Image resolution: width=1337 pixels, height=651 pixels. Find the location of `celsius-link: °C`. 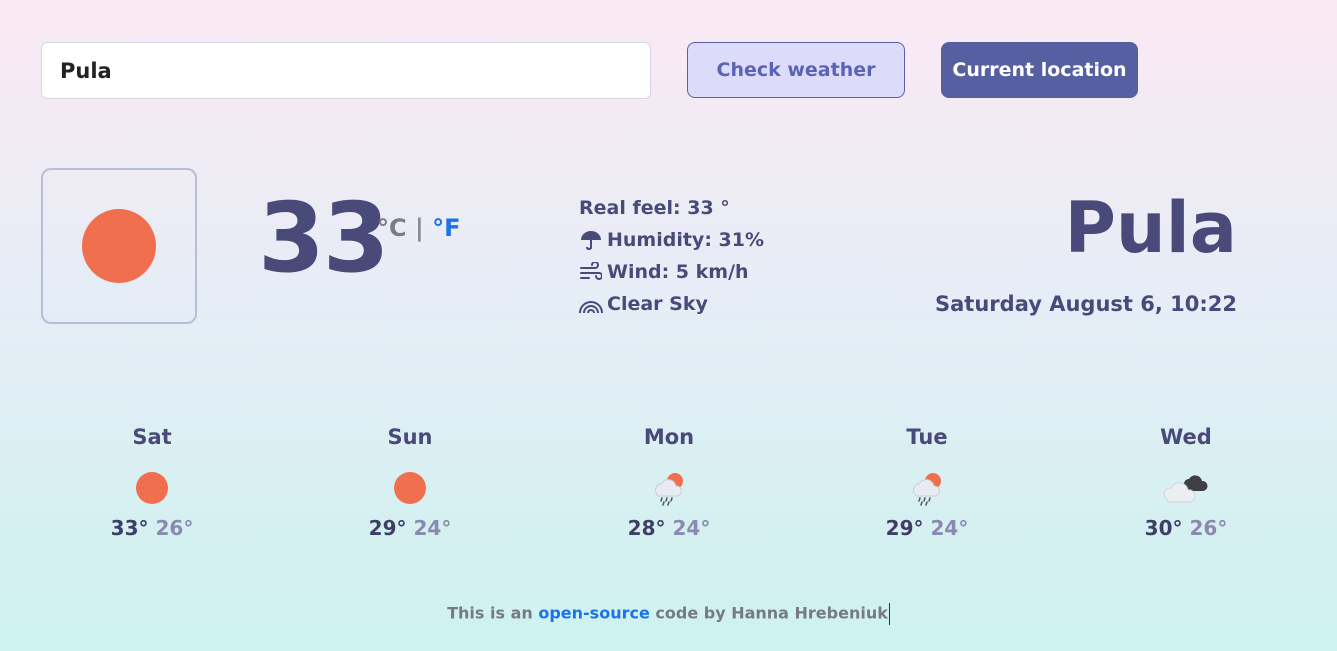

celsius-link: °C is located at coordinates (392, 228).